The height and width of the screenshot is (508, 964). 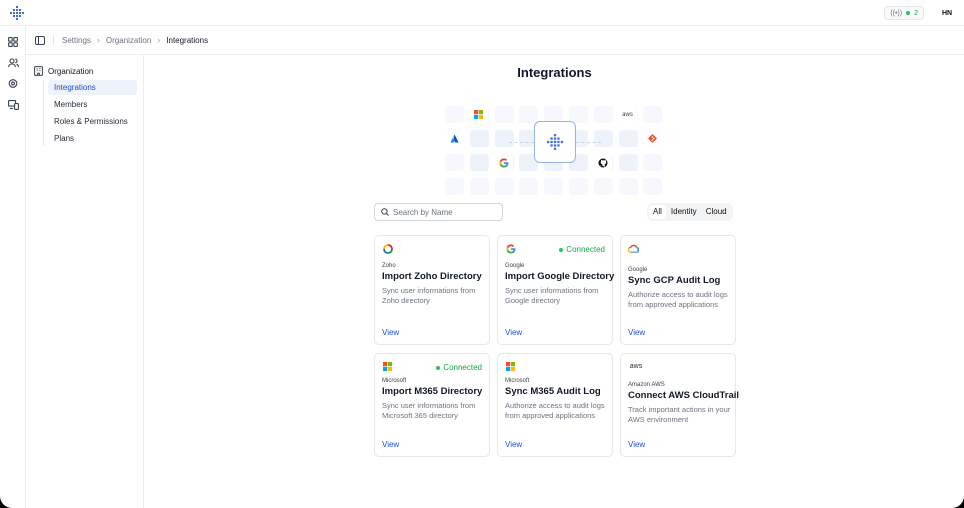 What do you see at coordinates (13, 84) in the screenshot?
I see `location-pin-icon` at bounding box center [13, 84].